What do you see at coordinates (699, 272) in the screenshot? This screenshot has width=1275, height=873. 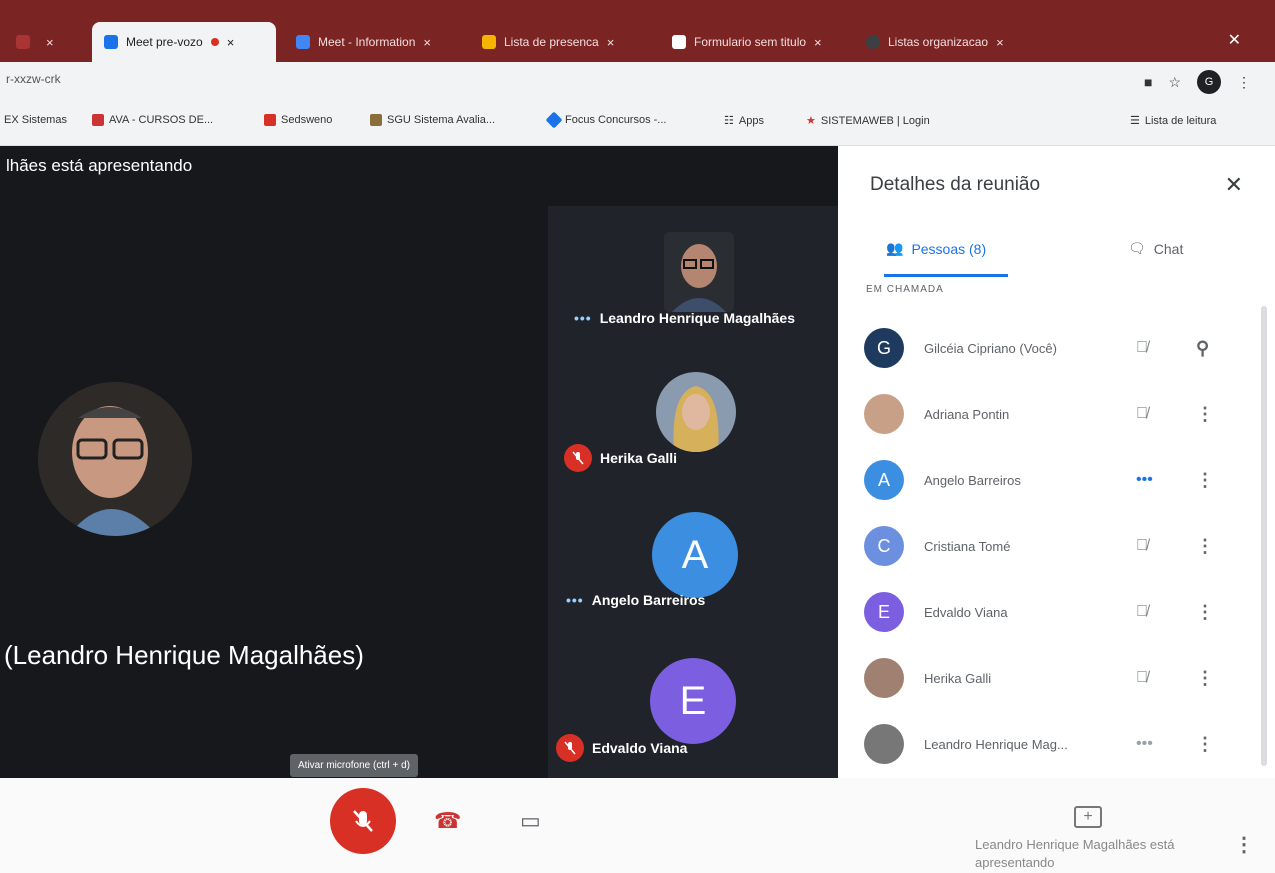 I see `participant-video` at bounding box center [699, 272].